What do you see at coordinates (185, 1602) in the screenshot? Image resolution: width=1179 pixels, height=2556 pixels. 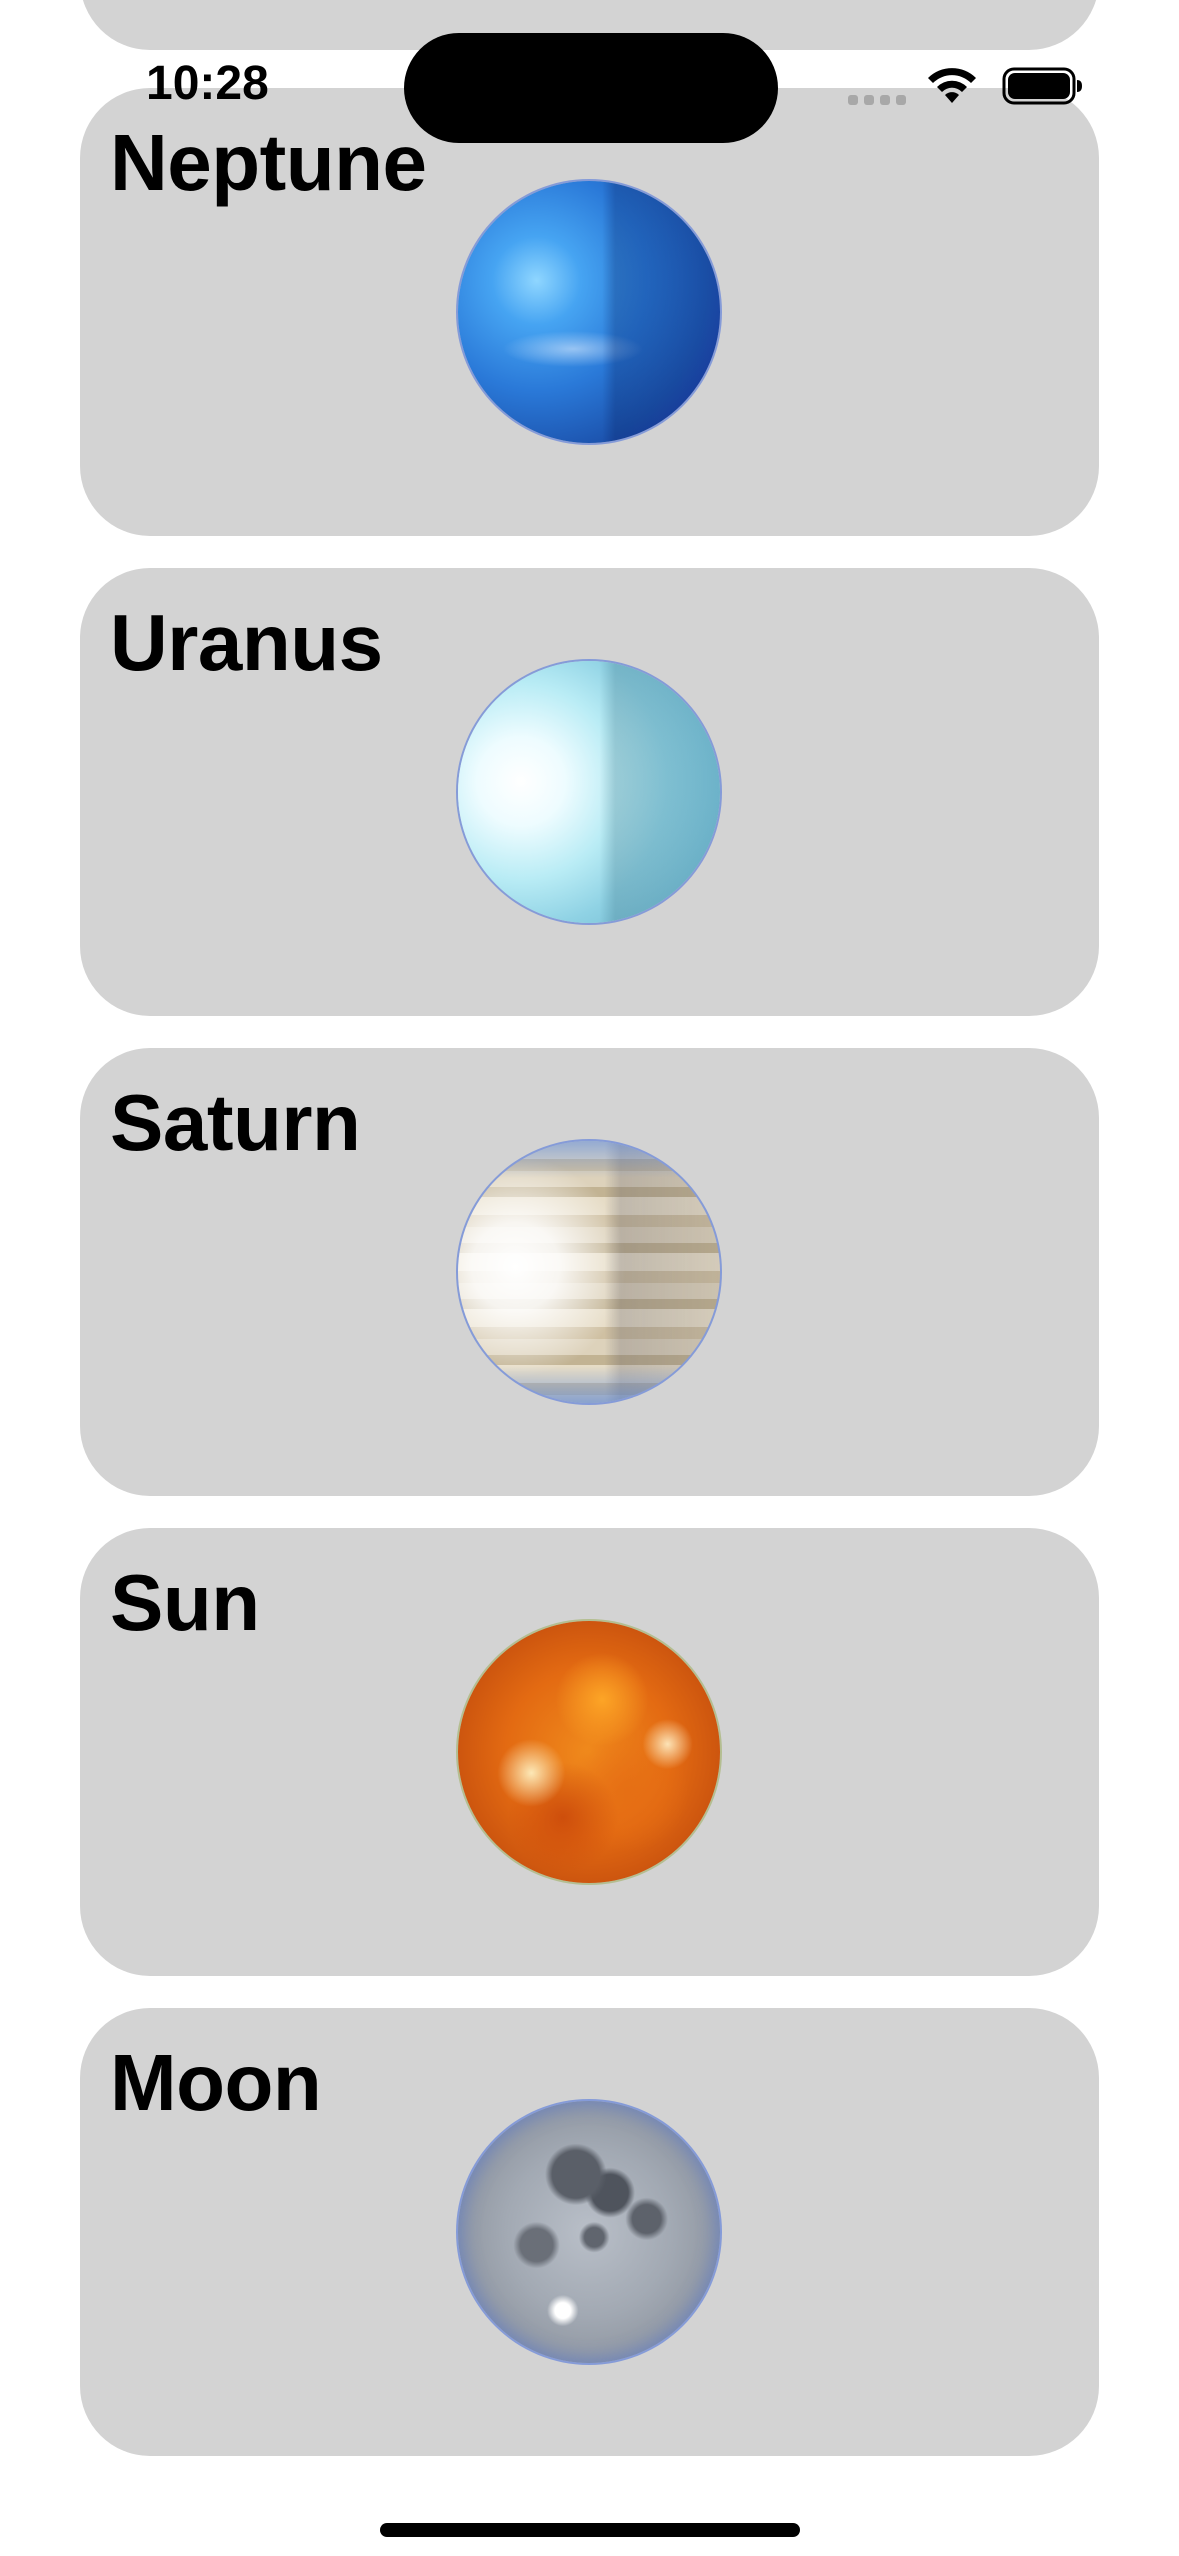 I see `card-title-sun: Sun` at bounding box center [185, 1602].